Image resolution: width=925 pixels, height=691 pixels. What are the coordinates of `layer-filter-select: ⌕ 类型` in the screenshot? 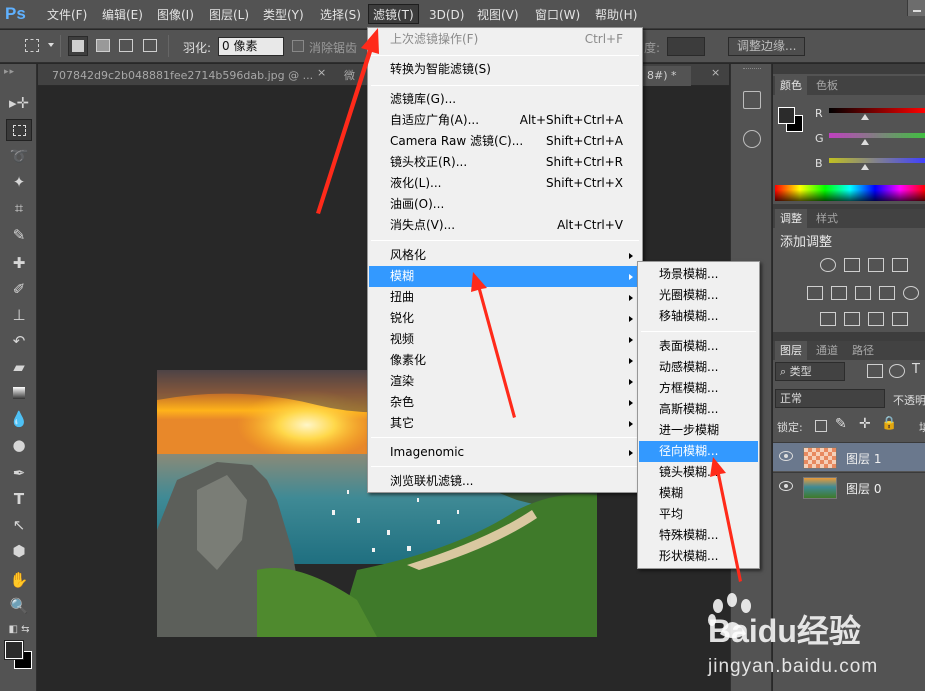 It's located at (810, 371).